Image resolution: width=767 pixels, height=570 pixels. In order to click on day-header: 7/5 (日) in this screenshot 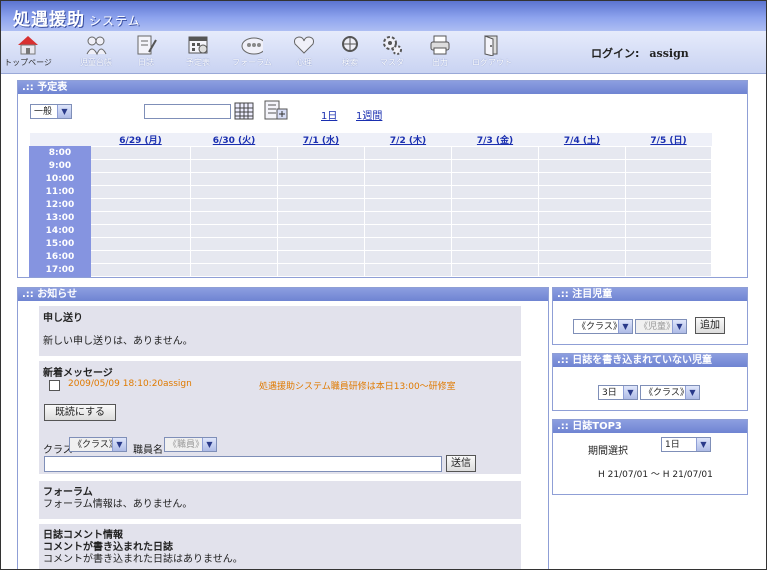, I will do `click(668, 140)`.